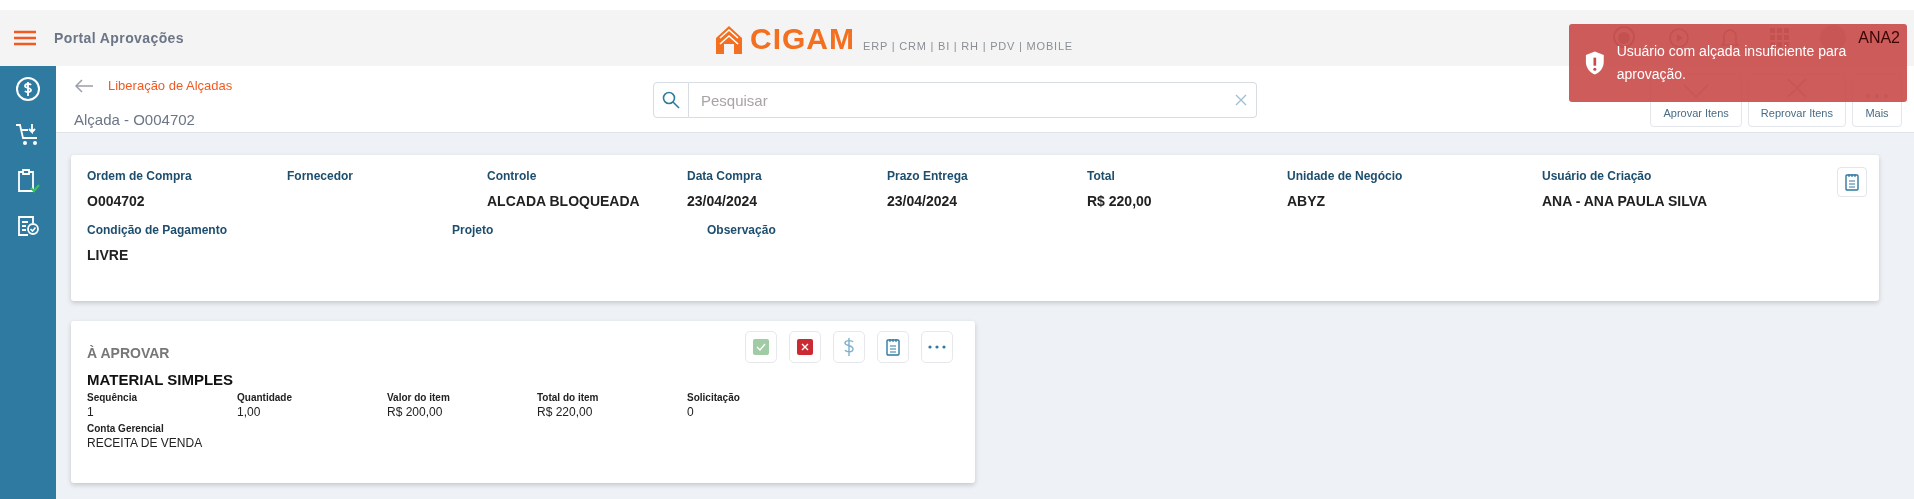 The width and height of the screenshot is (1914, 499). I want to click on item-name: MATERIAL SIMPLES, so click(160, 379).